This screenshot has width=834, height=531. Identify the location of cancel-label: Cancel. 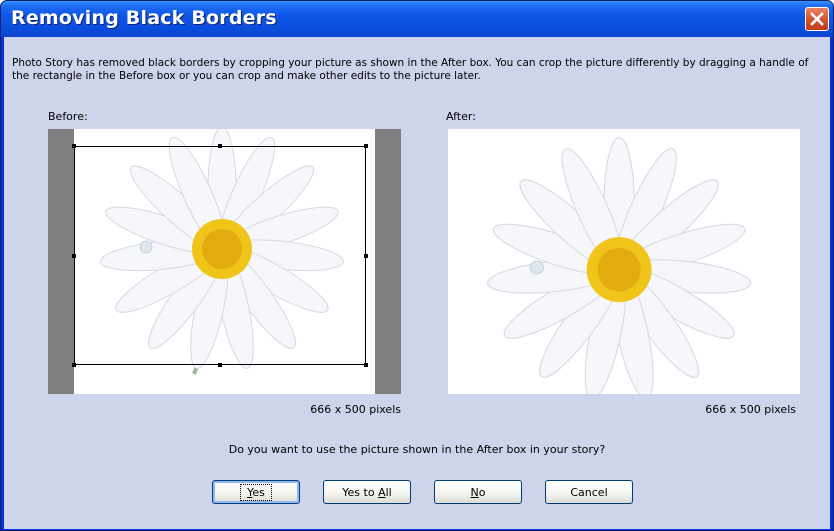
(589, 492).